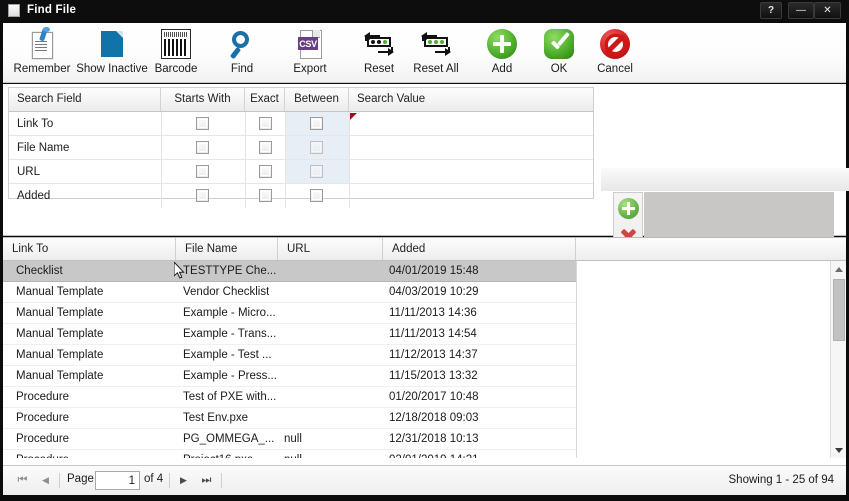 The height and width of the screenshot is (501, 849). What do you see at coordinates (176, 53) in the screenshot?
I see `toolbar-button-barcode: Barcode` at bounding box center [176, 53].